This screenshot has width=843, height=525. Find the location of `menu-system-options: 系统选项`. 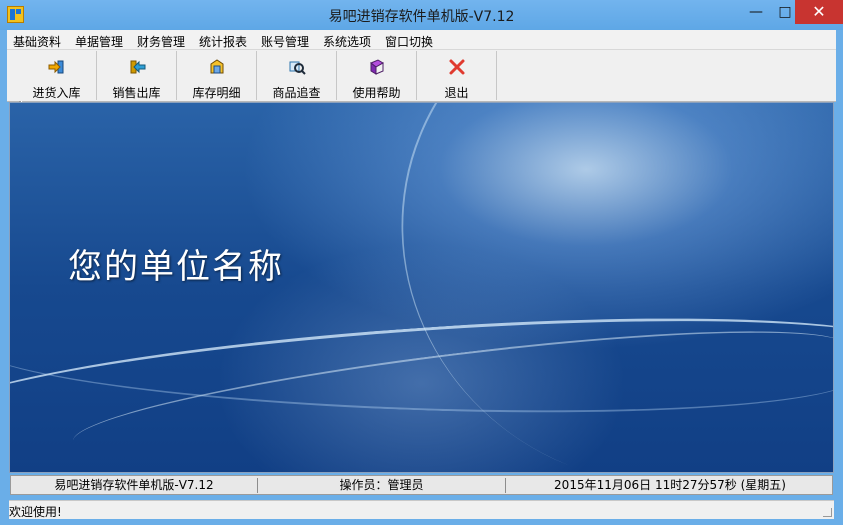

menu-system-options: 系统选项 is located at coordinates (347, 41).